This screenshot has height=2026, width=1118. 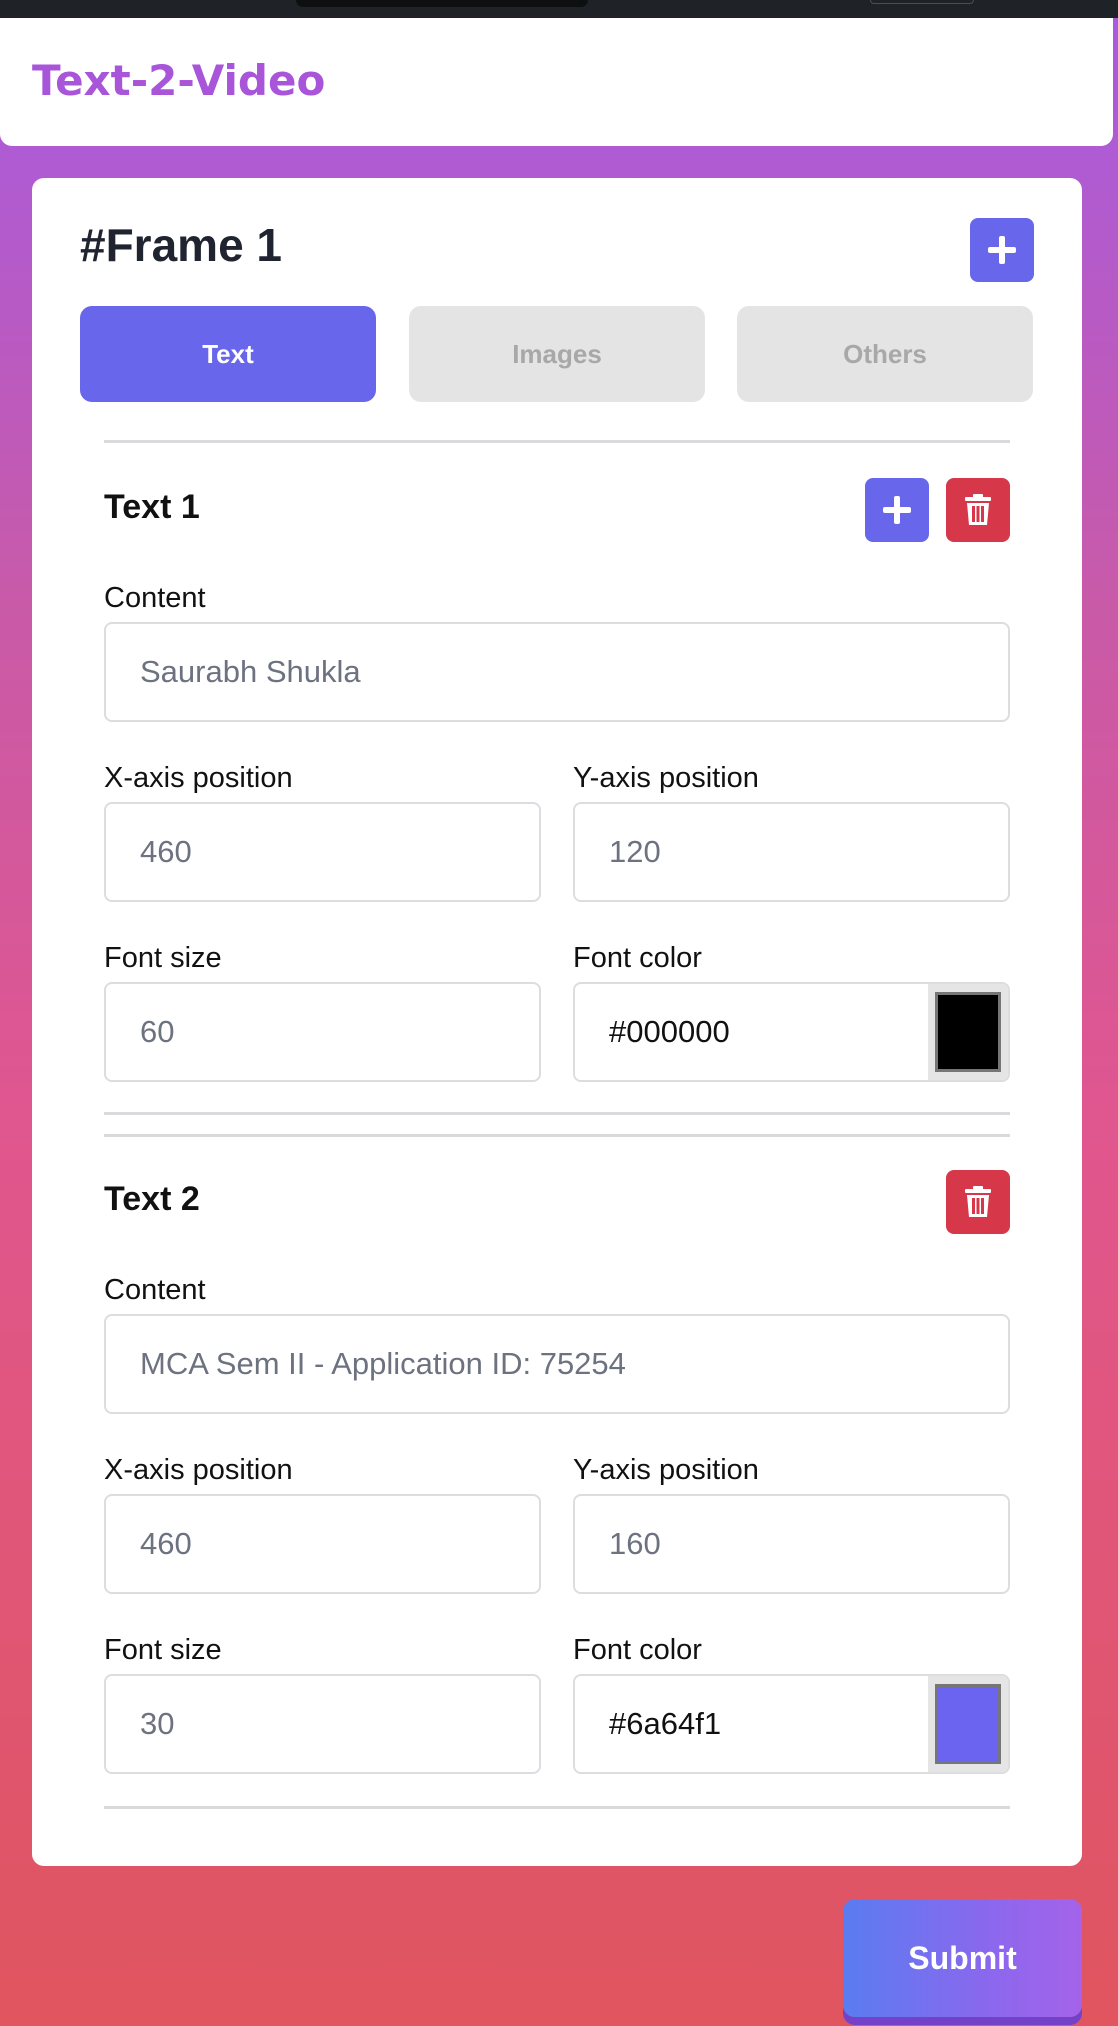 What do you see at coordinates (228, 354) in the screenshot?
I see `tab-text: Text` at bounding box center [228, 354].